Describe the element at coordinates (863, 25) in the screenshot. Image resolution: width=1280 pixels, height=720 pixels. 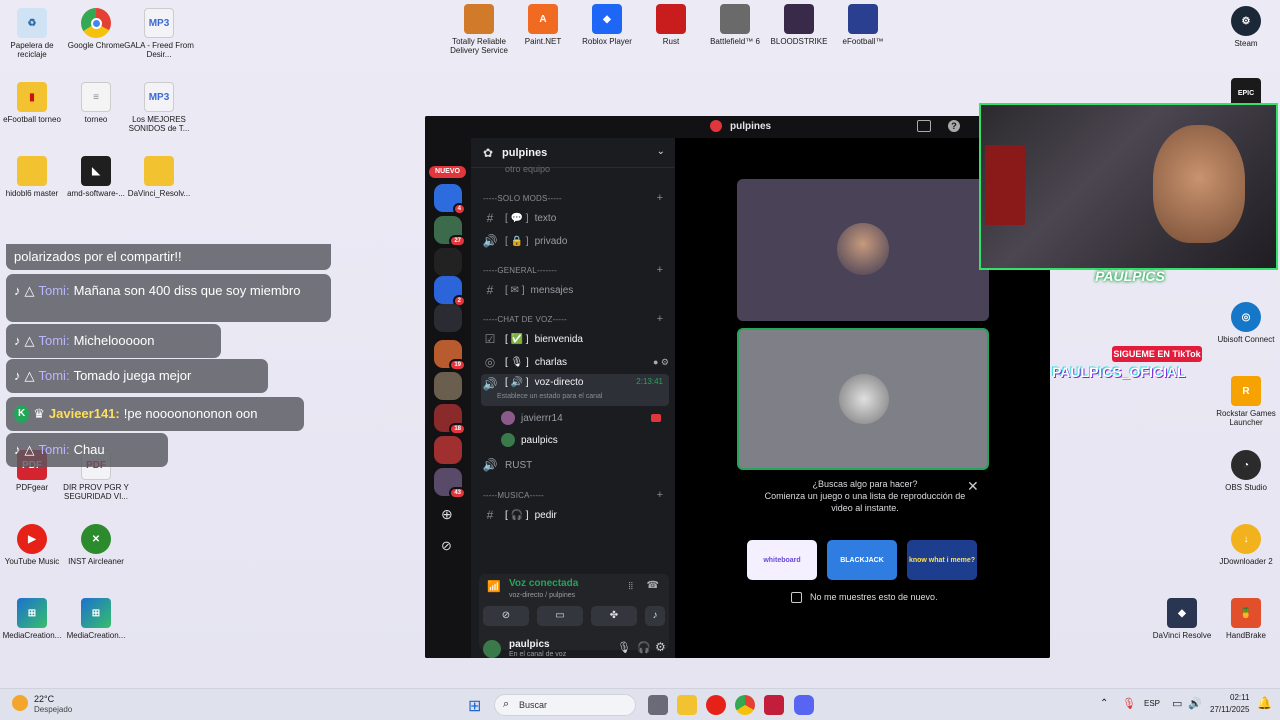
I see `desktop-icon-efootball: eFootball™` at that location.